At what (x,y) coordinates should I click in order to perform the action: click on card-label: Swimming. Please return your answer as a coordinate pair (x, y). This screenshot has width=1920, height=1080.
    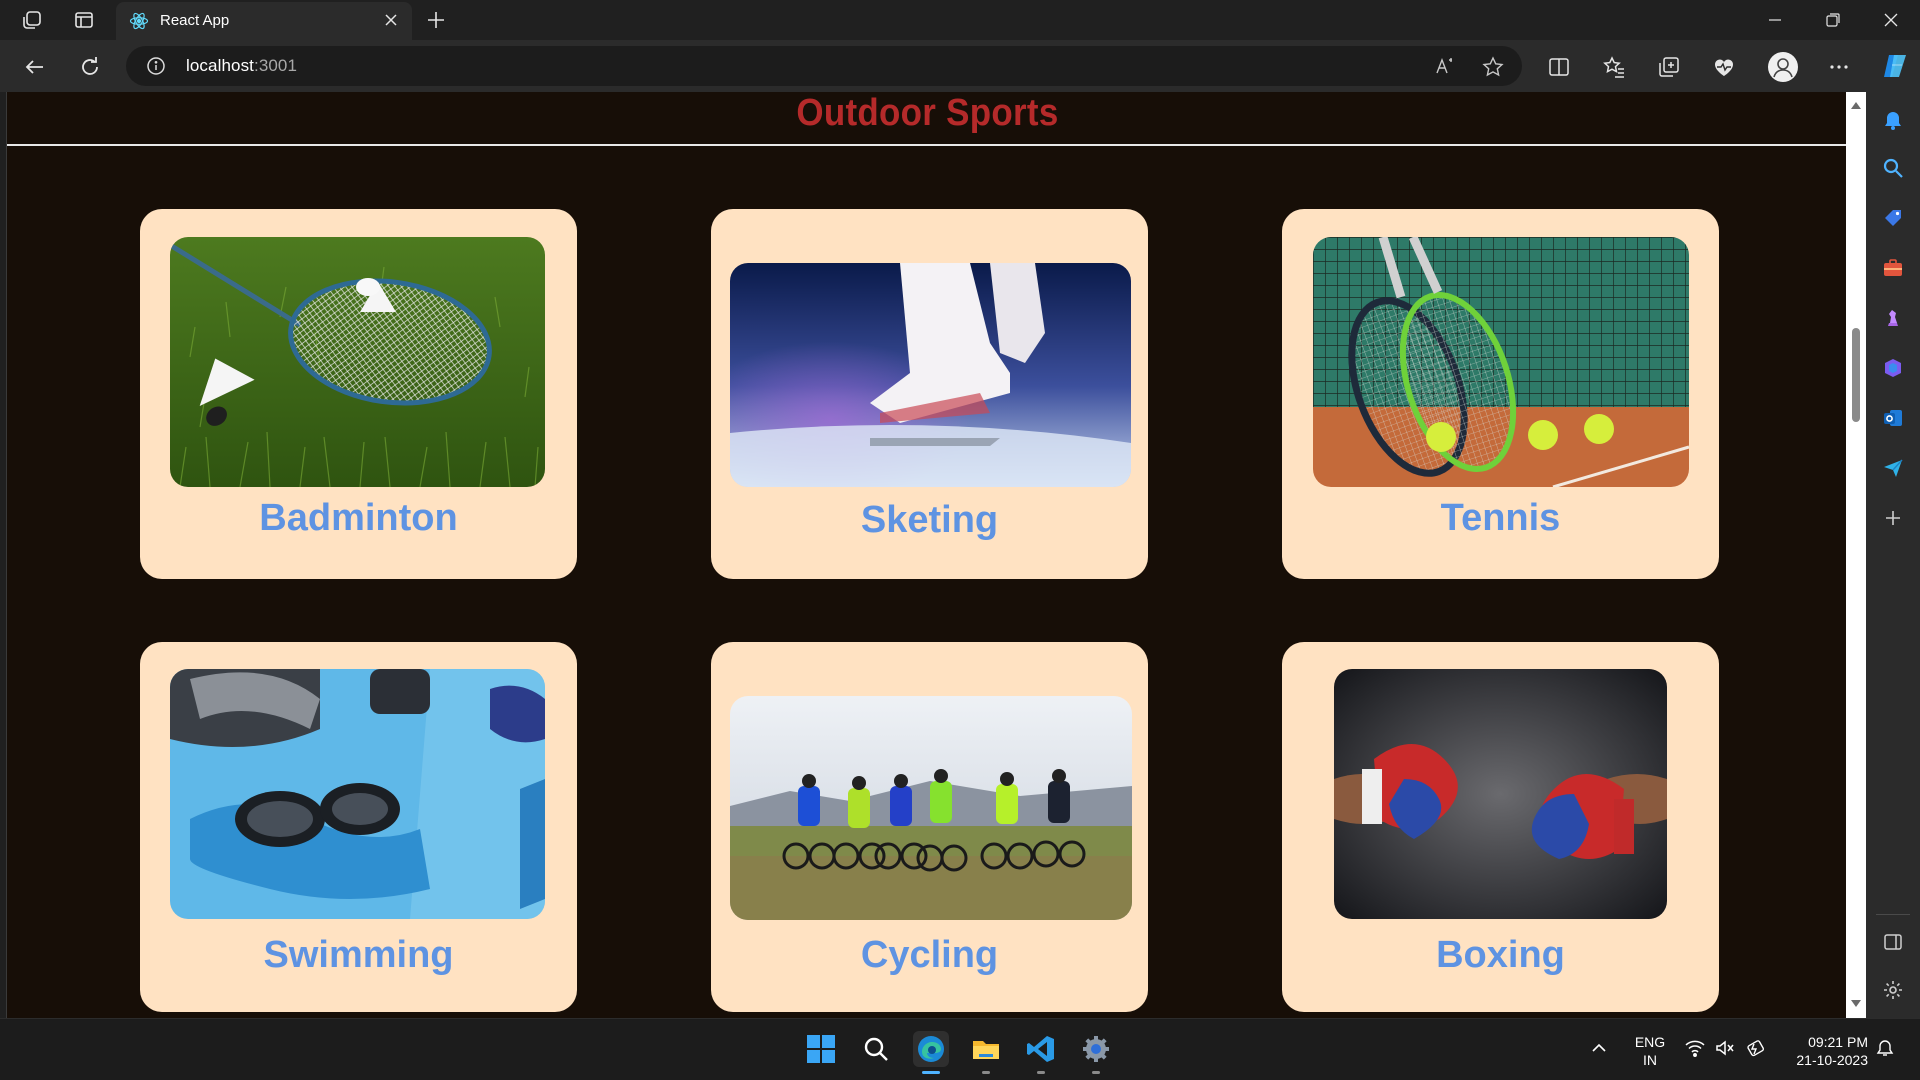
    Looking at the image, I should click on (358, 955).